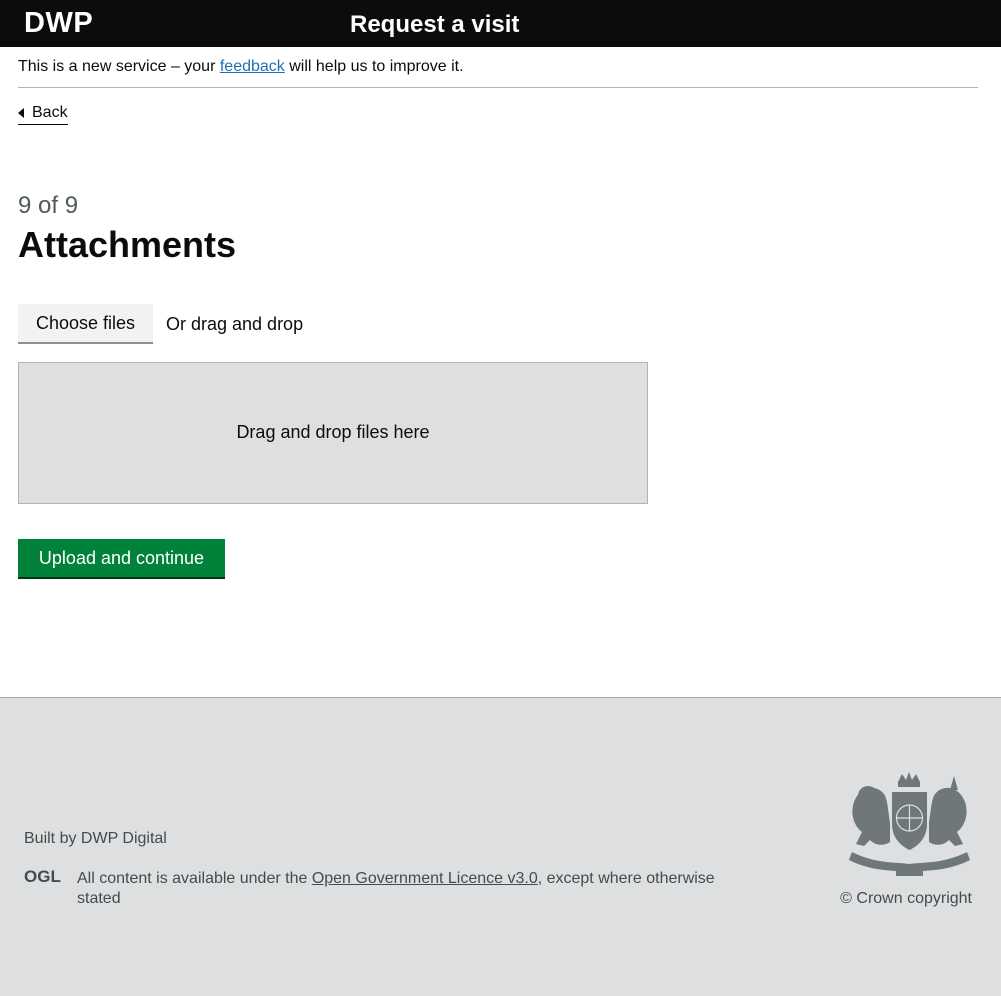 This screenshot has width=1001, height=996. Describe the element at coordinates (58, 23) in the screenshot. I see `dwp-logo: DWP` at that location.